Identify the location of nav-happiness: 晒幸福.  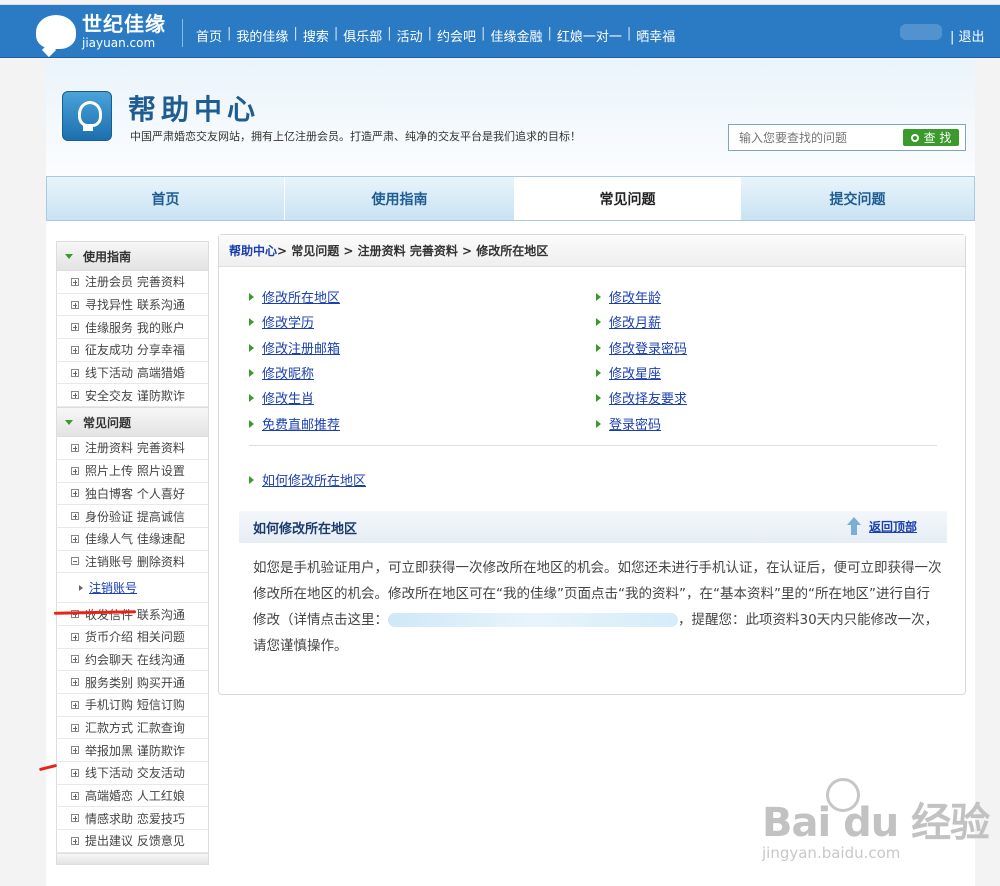
(655, 35).